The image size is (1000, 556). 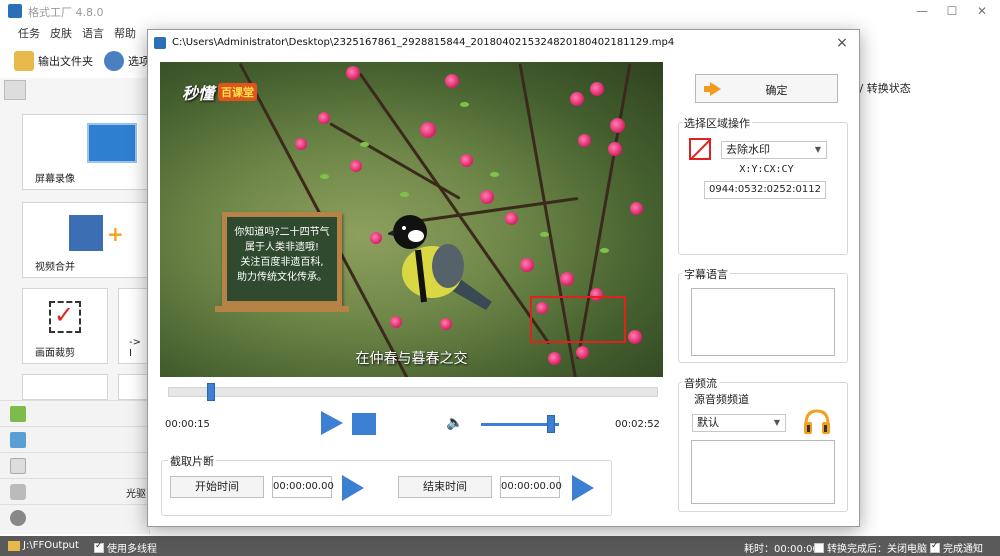 What do you see at coordinates (75, 491) in the screenshot?
I see `category-disc: 光驱` at bounding box center [75, 491].